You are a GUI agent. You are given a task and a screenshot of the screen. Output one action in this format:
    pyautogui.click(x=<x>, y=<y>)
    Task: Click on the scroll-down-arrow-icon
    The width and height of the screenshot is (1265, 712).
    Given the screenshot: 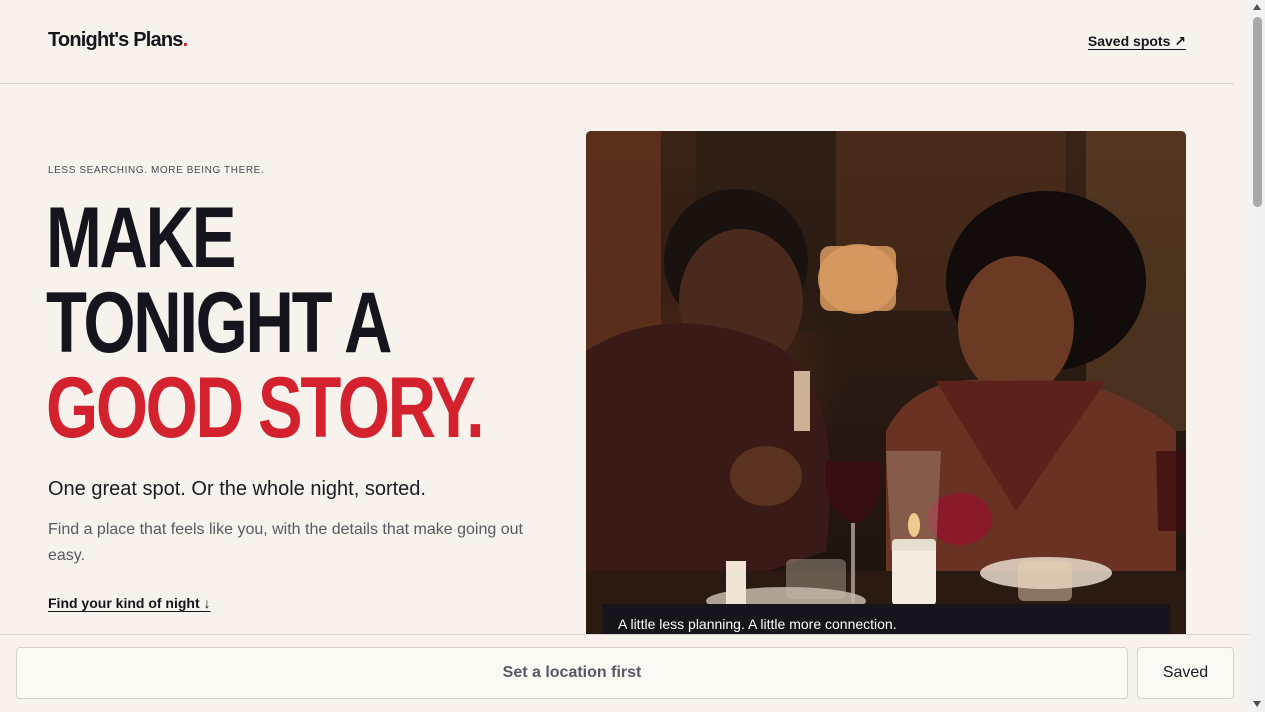 What is the action you would take?
    pyautogui.click(x=1257, y=704)
    